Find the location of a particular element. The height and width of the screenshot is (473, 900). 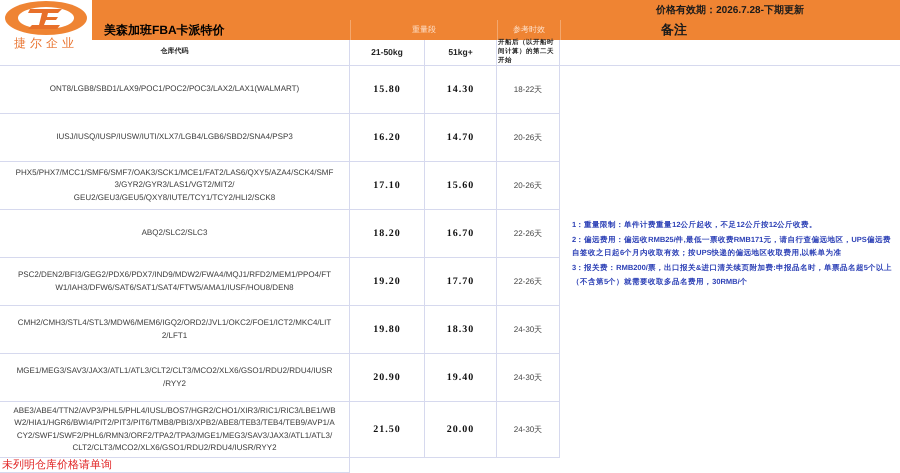

price-value: 15.80 is located at coordinates (387, 90).